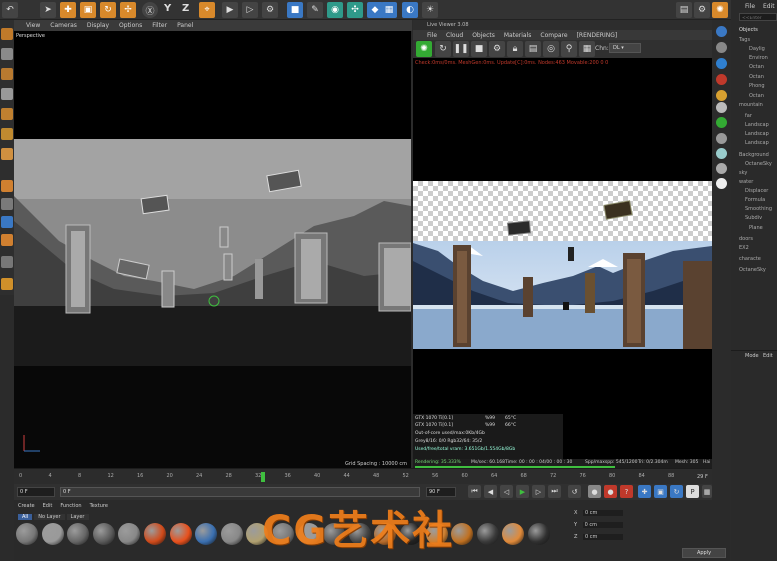  Describe the element at coordinates (295, 10) in the screenshot. I see `cube-icon: ■` at that location.